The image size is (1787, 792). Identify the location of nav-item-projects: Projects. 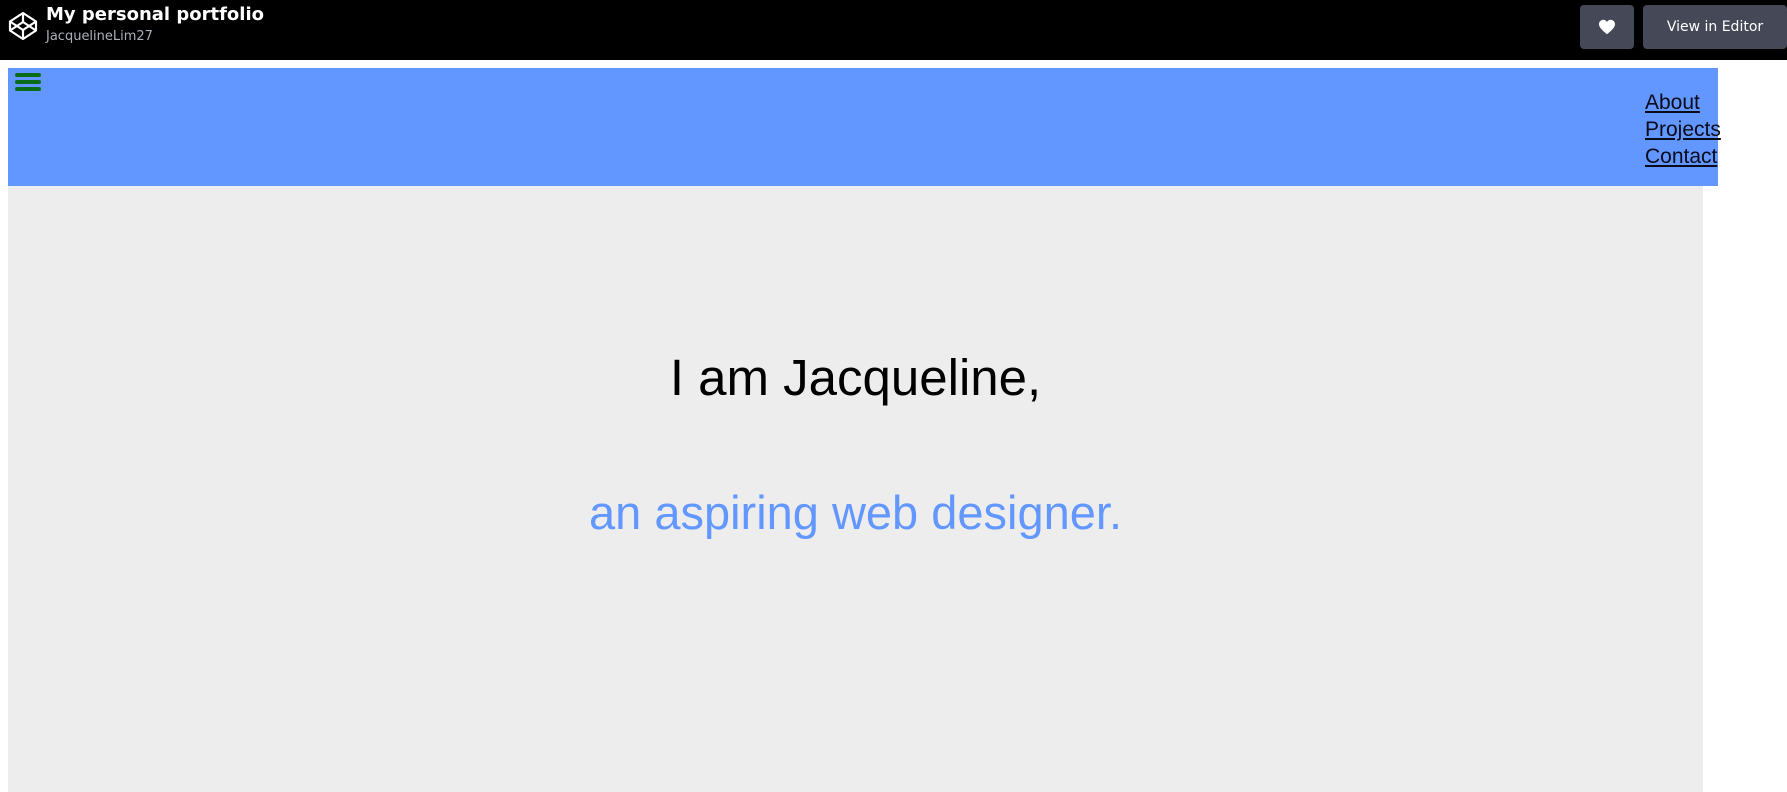
(1683, 129).